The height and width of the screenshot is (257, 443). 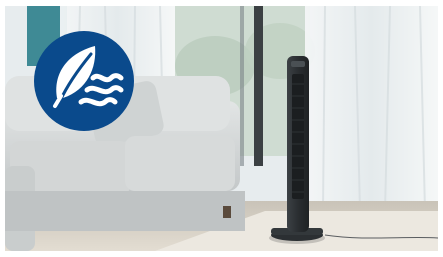 I want to click on leaf-wind-icon, so click(x=84, y=81).